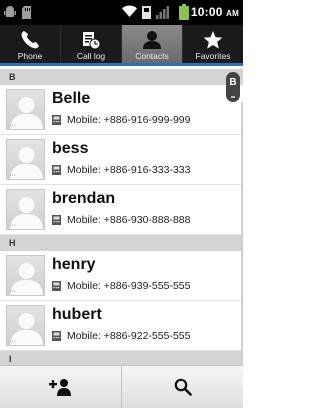  I want to click on contact-phone: Mobile: +886-916-333-333, so click(121, 170).